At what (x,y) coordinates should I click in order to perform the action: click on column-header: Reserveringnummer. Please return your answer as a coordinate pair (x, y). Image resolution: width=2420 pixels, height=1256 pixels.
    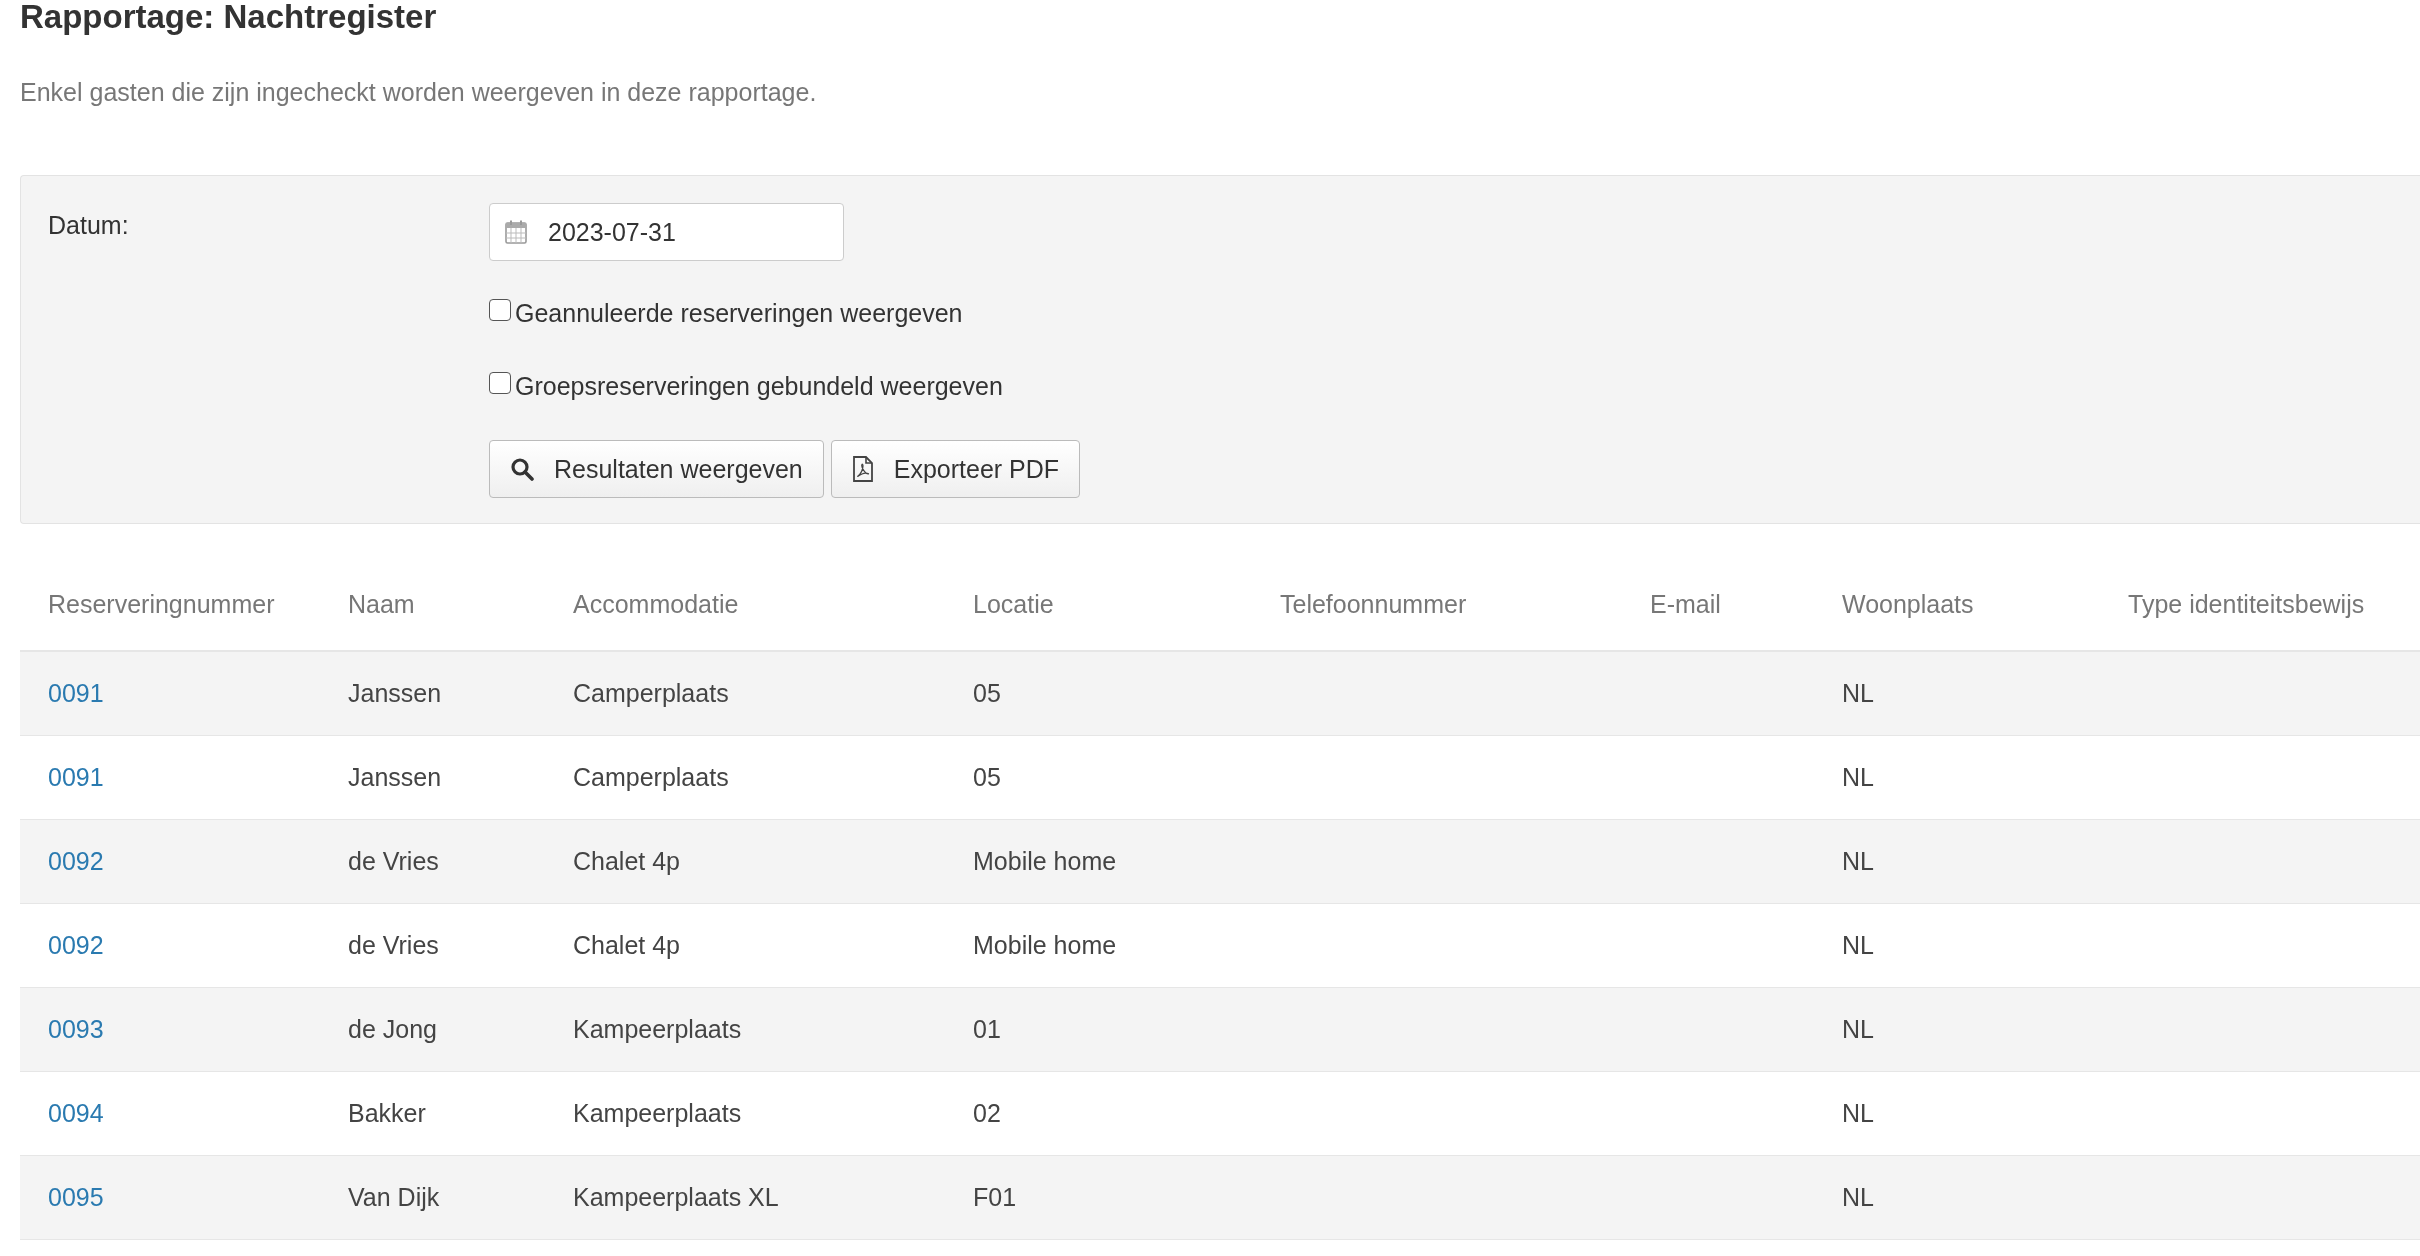
    Looking at the image, I should click on (161, 604).